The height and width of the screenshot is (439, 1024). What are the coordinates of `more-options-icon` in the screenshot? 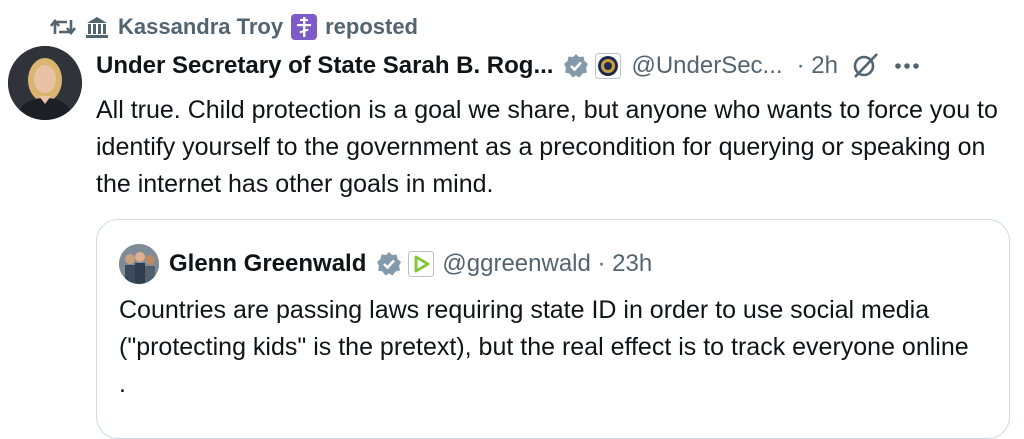 It's located at (907, 66).